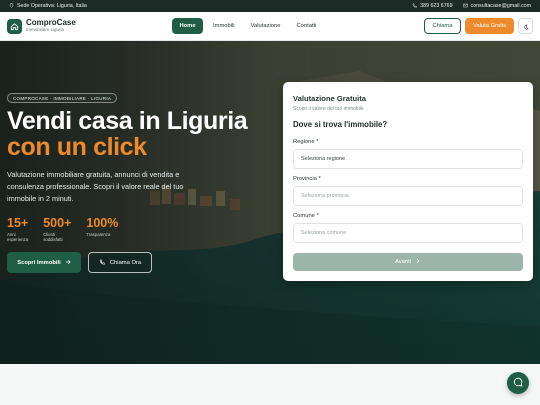 The image size is (540, 405). What do you see at coordinates (77, 147) in the screenshot?
I see `hero-title-line2: con un click` at bounding box center [77, 147].